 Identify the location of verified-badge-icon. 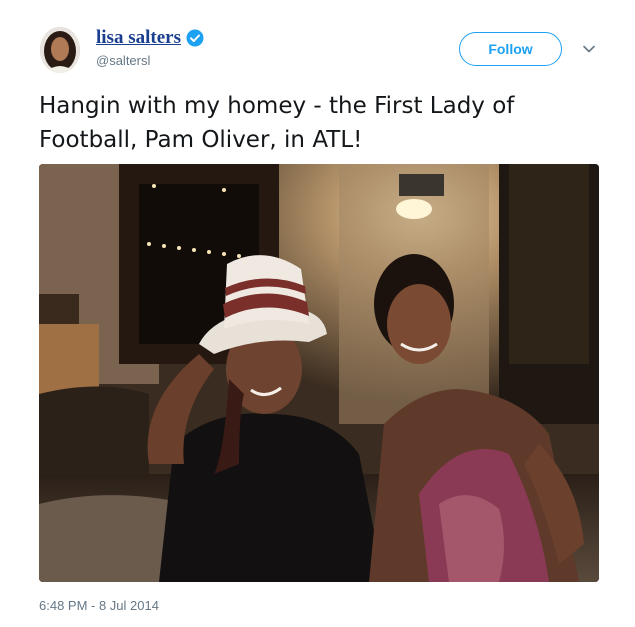
(195, 38).